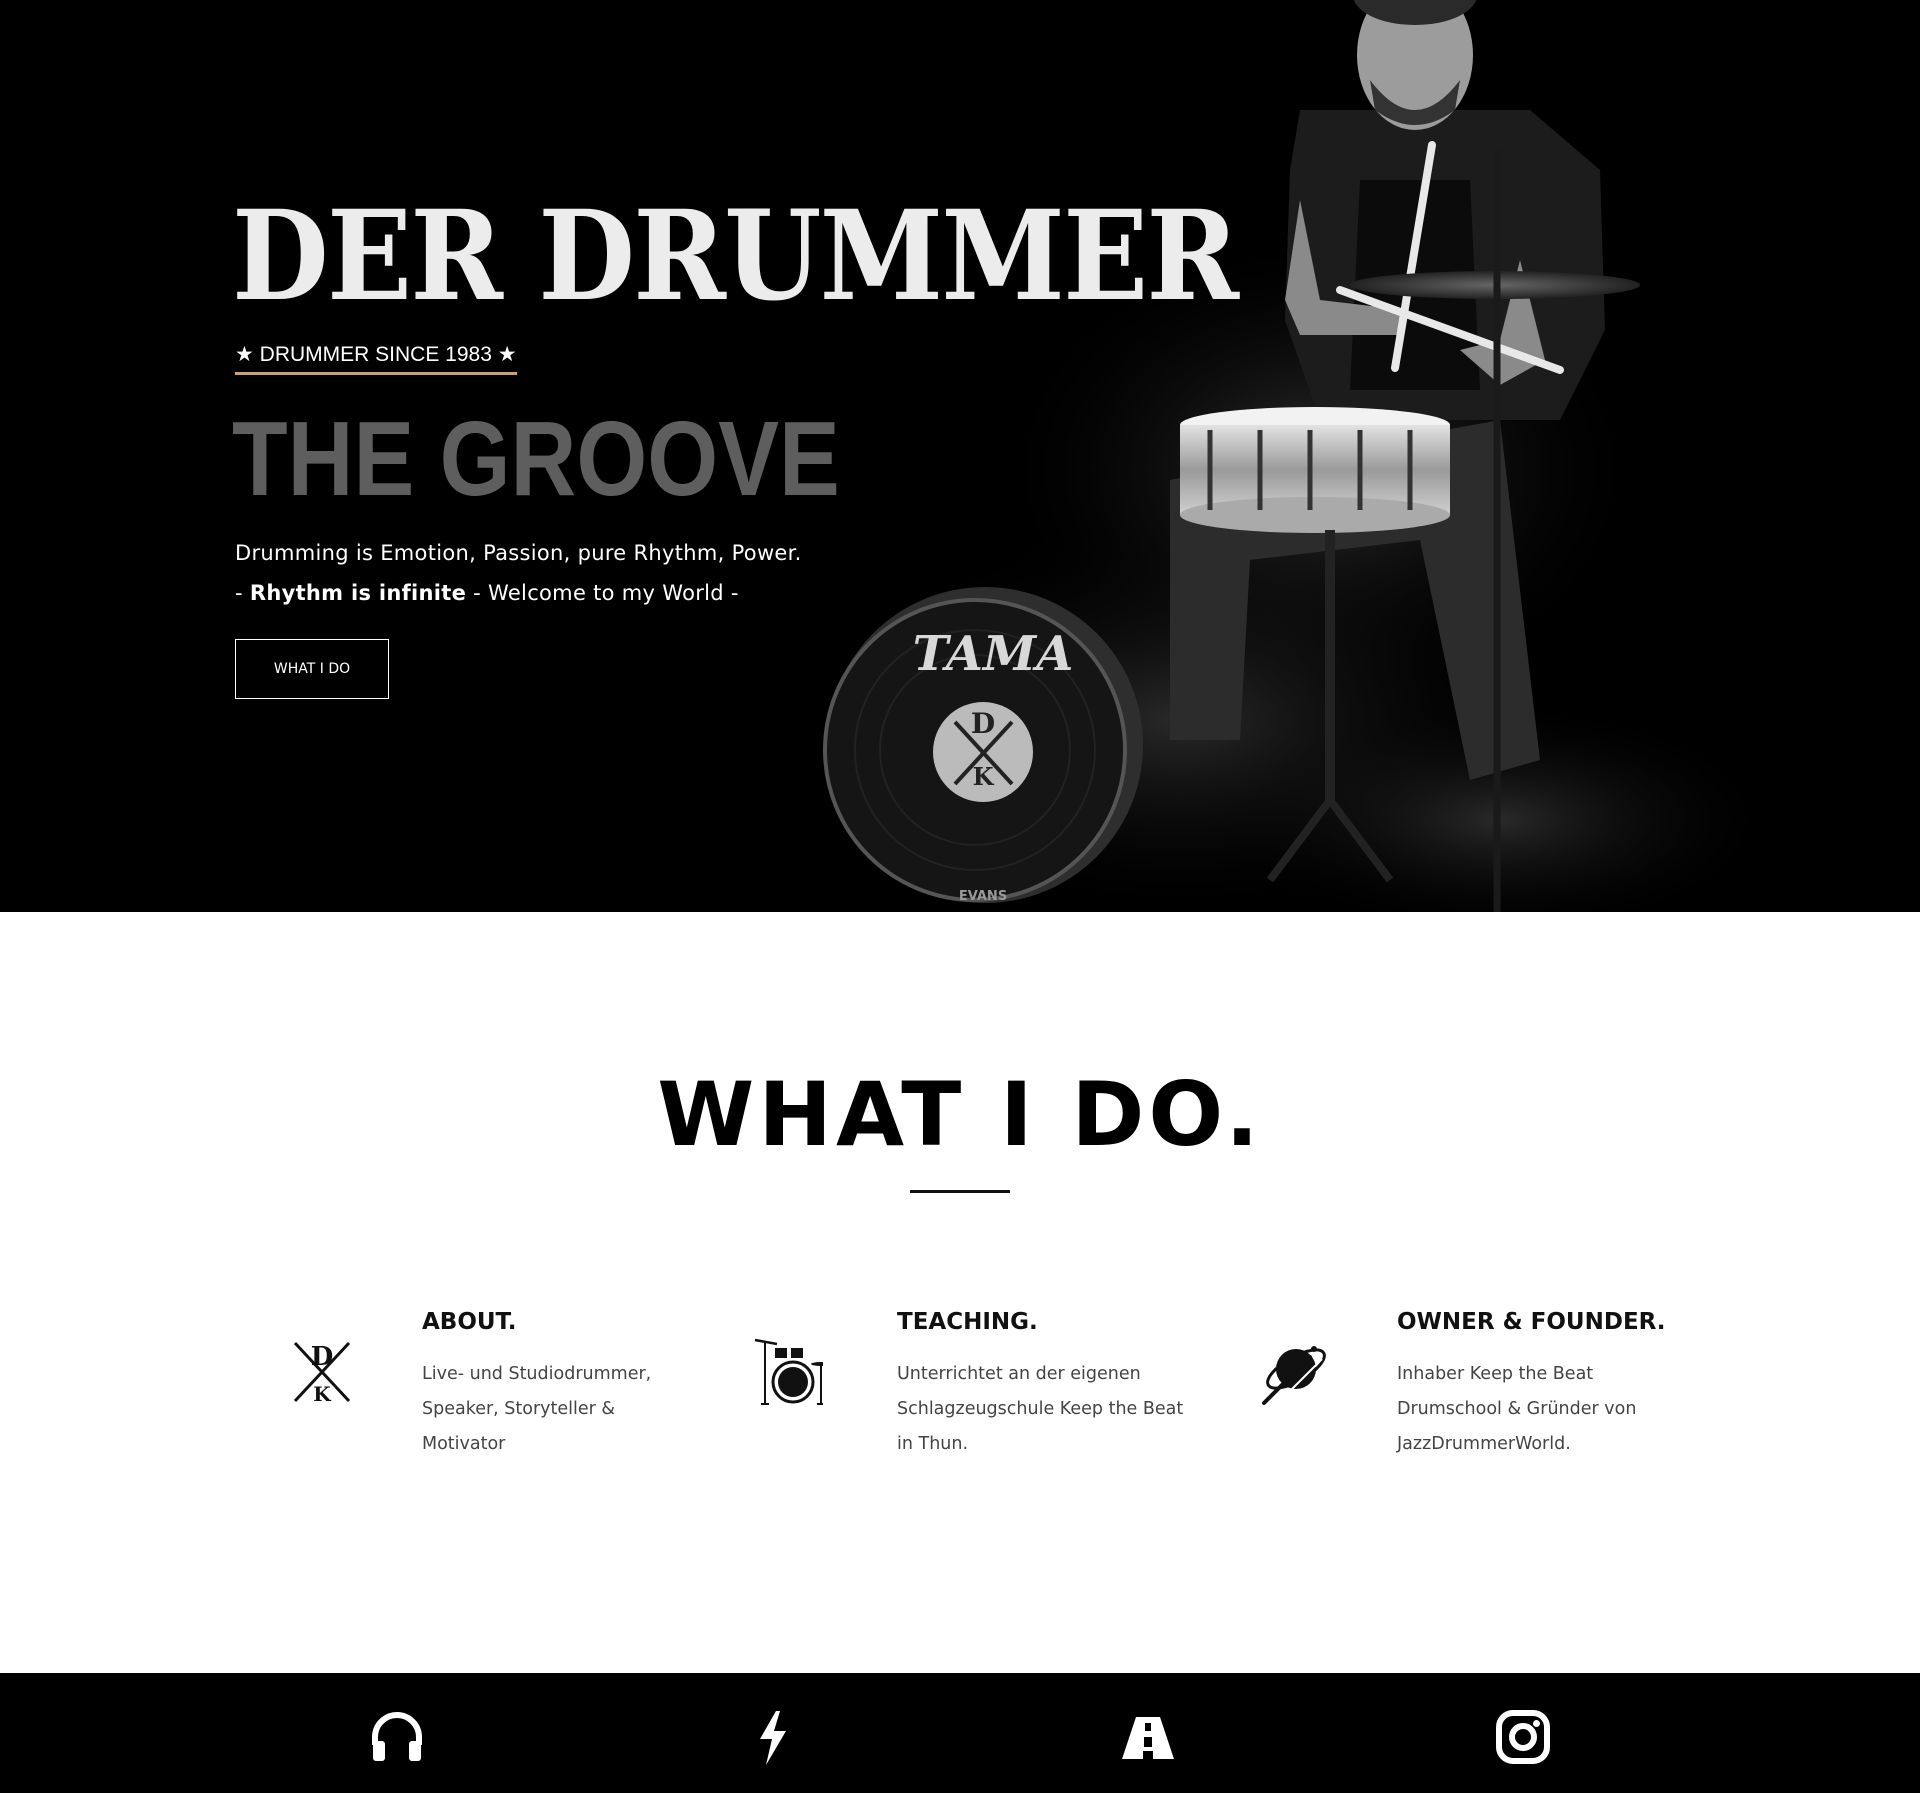 This screenshot has width=1920, height=1793. I want to click on tagline-suffix: - Welcome to my World -, so click(602, 593).